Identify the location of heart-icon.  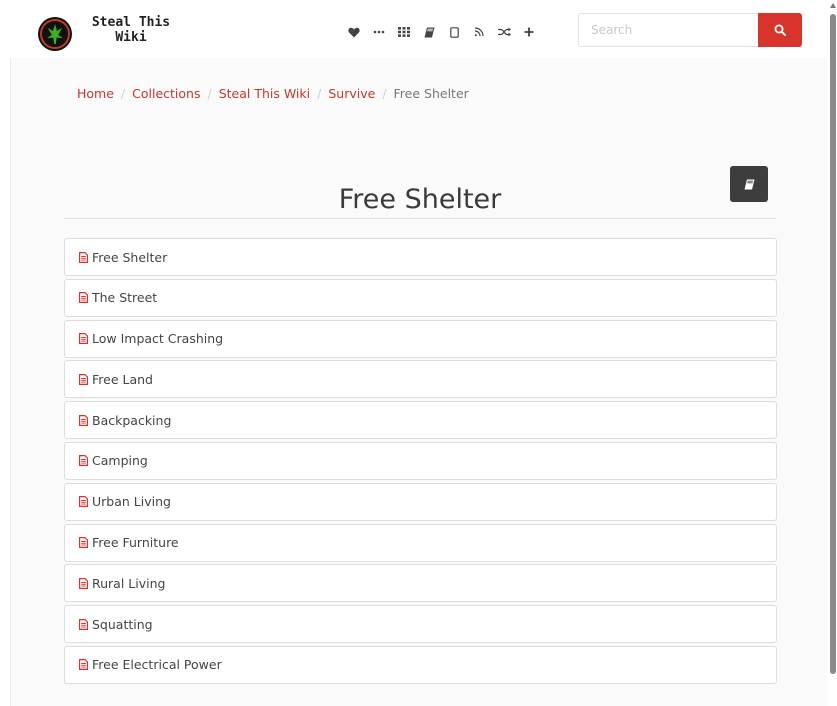
(354, 32).